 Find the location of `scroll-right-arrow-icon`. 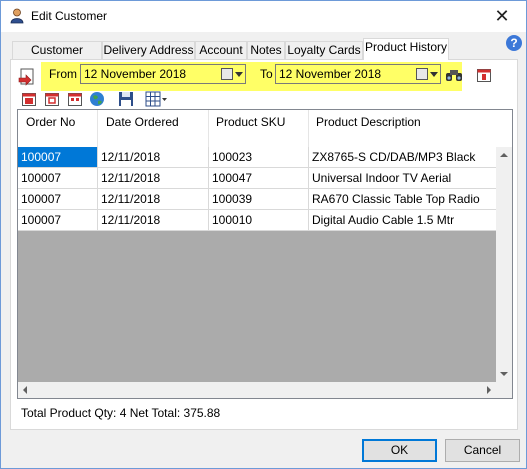

scroll-right-arrow-icon is located at coordinates (489, 390).